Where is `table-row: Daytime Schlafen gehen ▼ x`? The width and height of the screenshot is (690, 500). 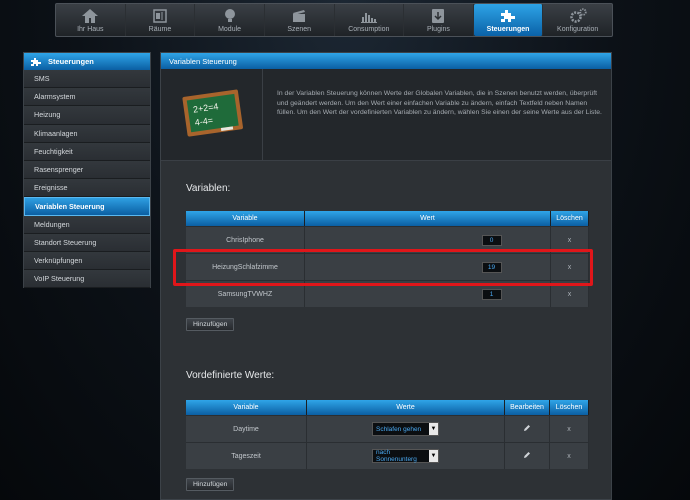 table-row: Daytime Schlafen gehen ▼ x is located at coordinates (387, 428).